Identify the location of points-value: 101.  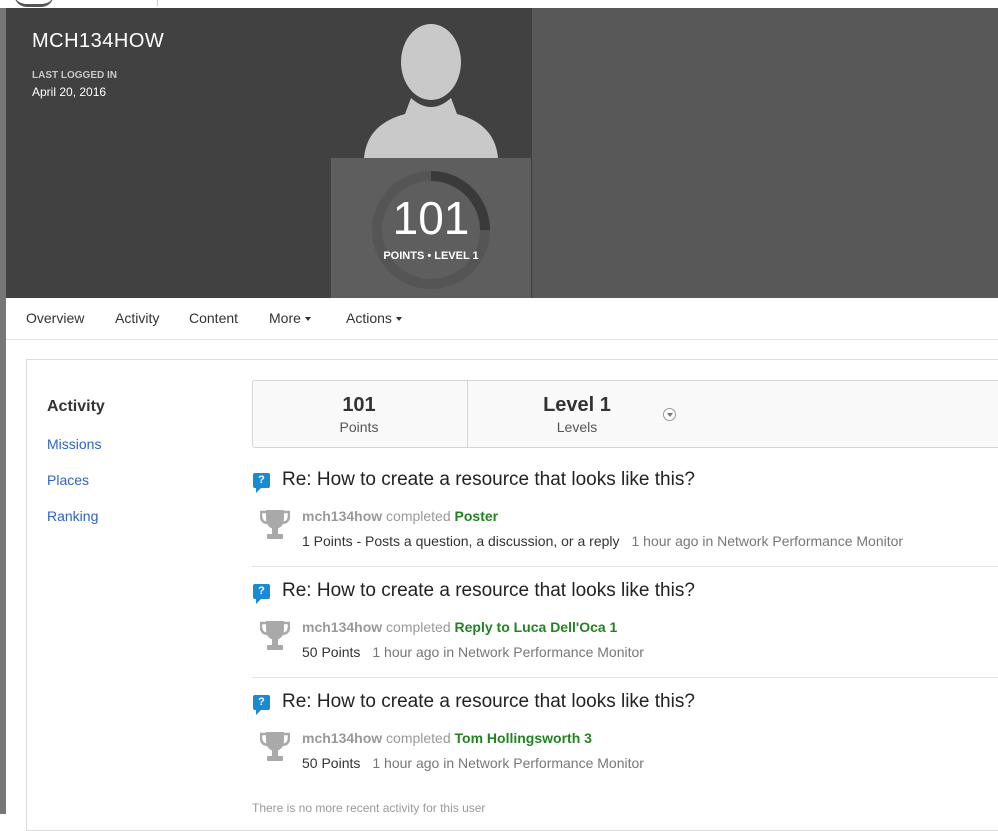
(431, 218).